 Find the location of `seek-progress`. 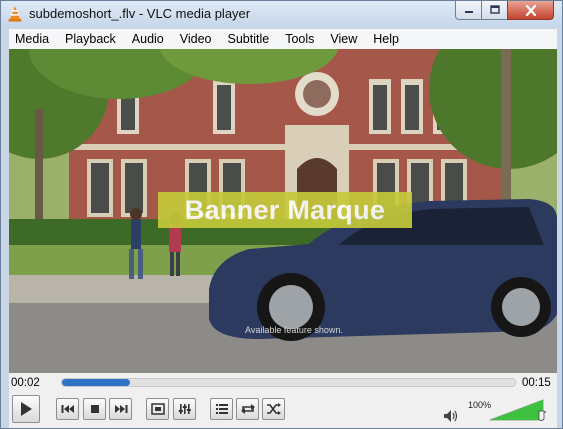

seek-progress is located at coordinates (96, 382).